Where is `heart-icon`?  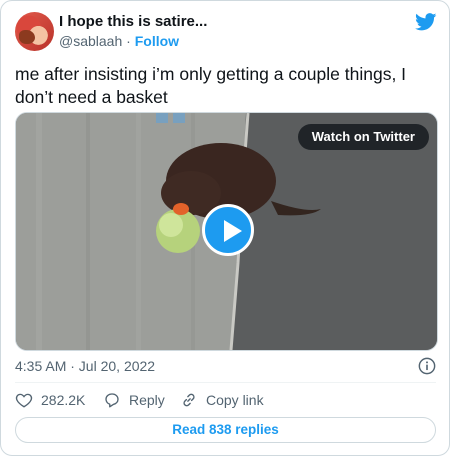
heart-icon is located at coordinates (24, 400).